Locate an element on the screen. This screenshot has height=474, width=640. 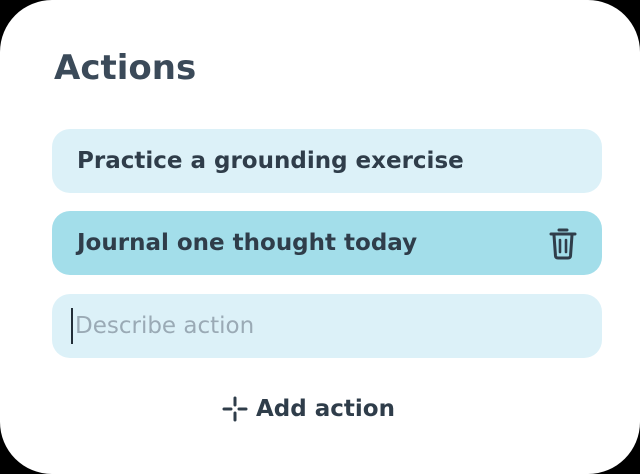
add-action-label: Add action is located at coordinates (325, 409).